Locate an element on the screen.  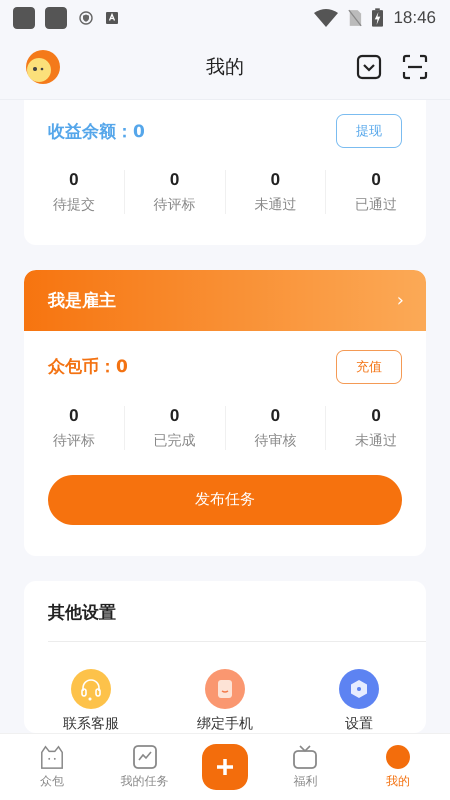
stat-label: 已通过 is located at coordinates (376, 205).